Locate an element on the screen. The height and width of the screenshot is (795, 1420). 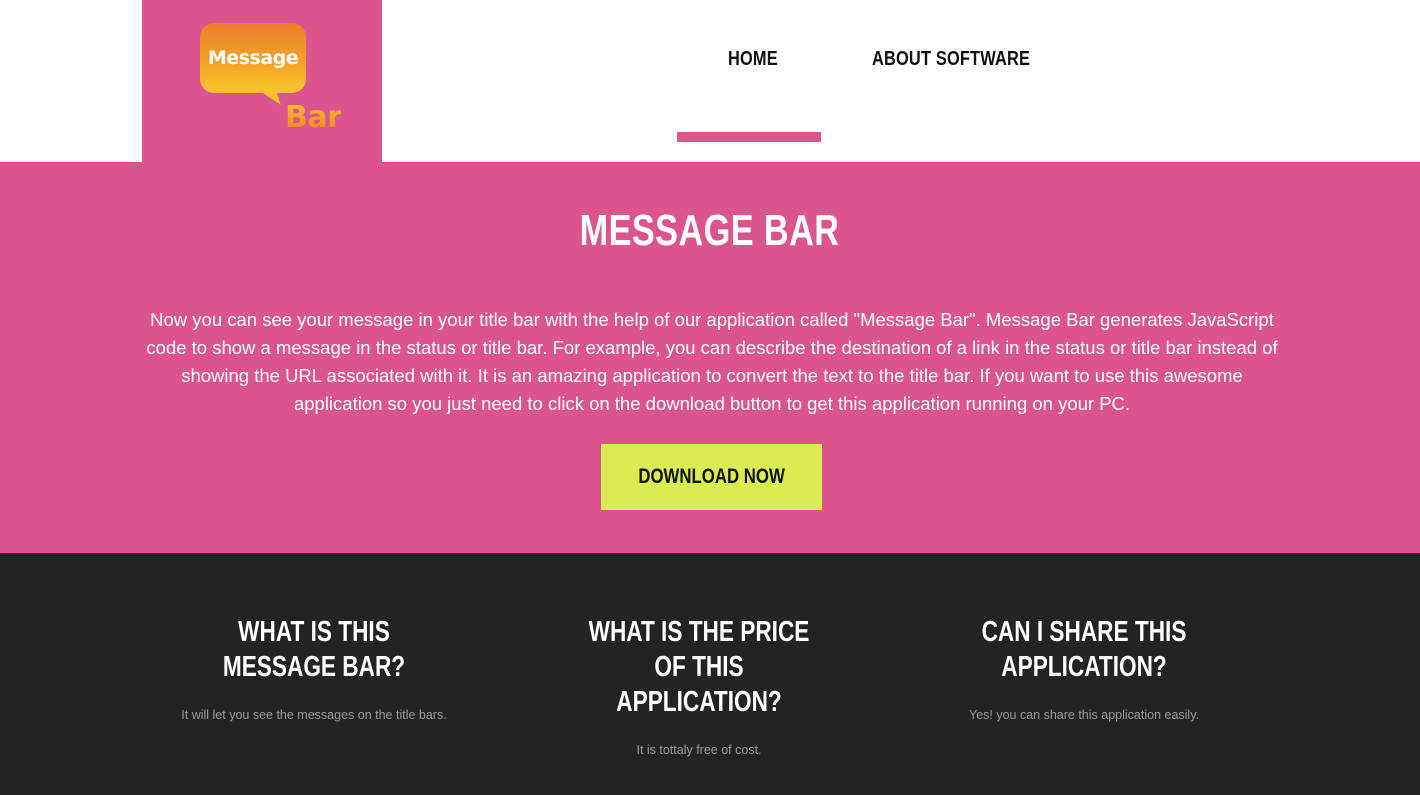
logo-text-bar: Bar is located at coordinates (313, 117).